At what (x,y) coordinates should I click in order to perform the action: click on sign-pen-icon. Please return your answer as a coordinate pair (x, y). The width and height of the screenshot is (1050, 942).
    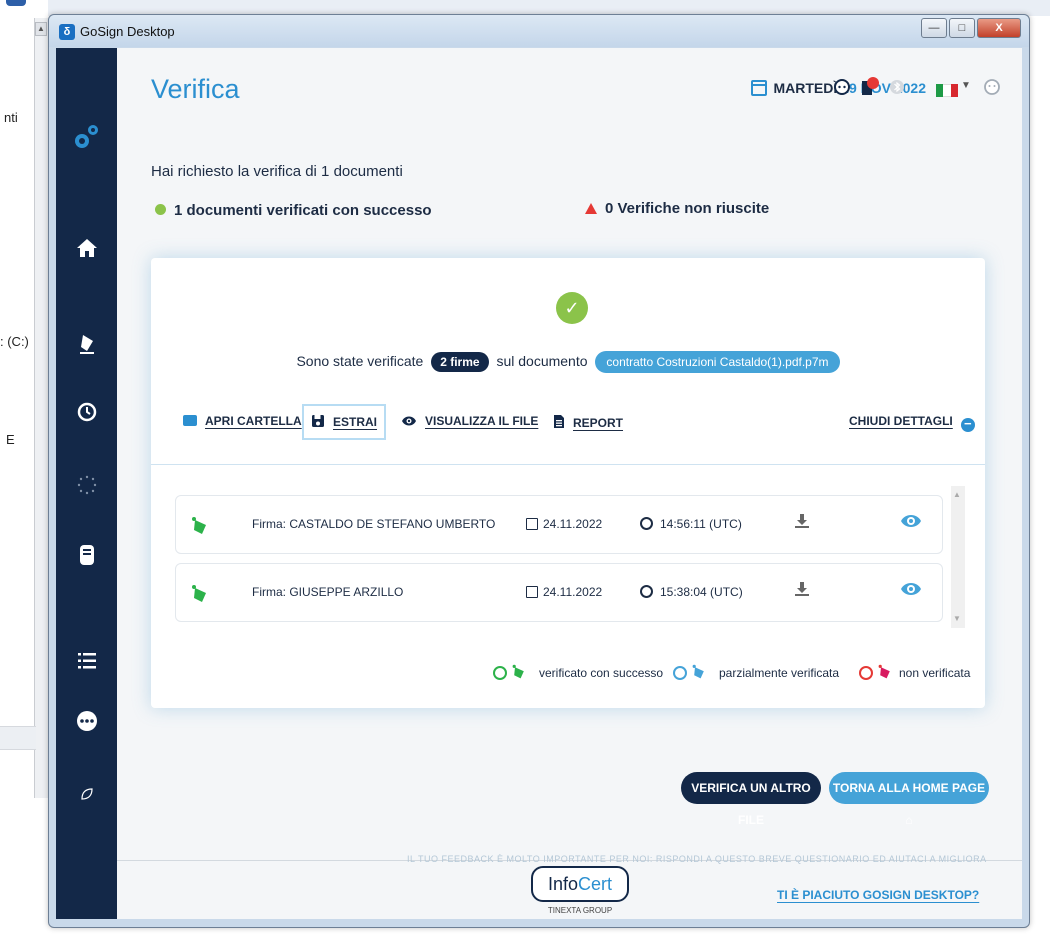
    Looking at the image, I should click on (86, 347).